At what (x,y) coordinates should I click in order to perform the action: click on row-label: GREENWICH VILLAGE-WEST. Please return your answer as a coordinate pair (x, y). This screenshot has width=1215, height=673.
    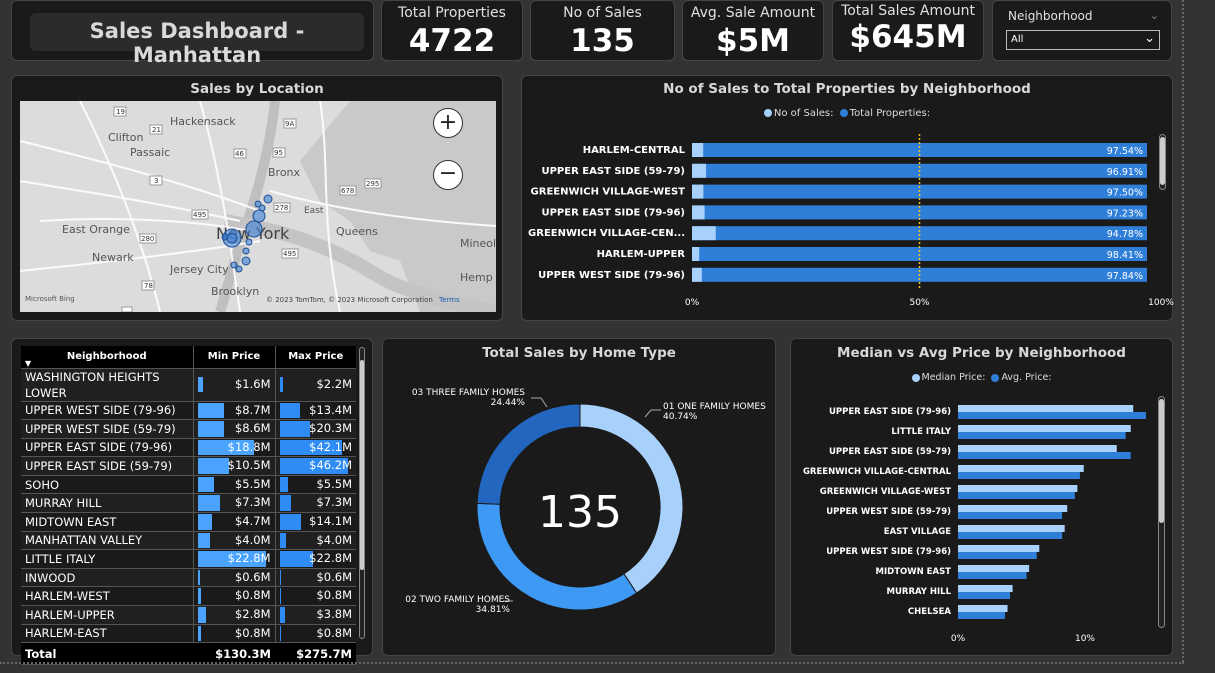
    Looking at the image, I should click on (885, 492).